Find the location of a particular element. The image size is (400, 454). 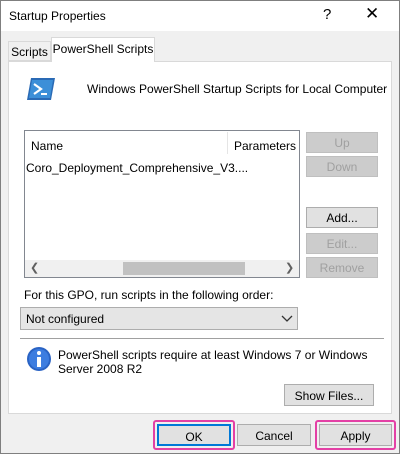

close-button: ✕ is located at coordinates (372, 14).